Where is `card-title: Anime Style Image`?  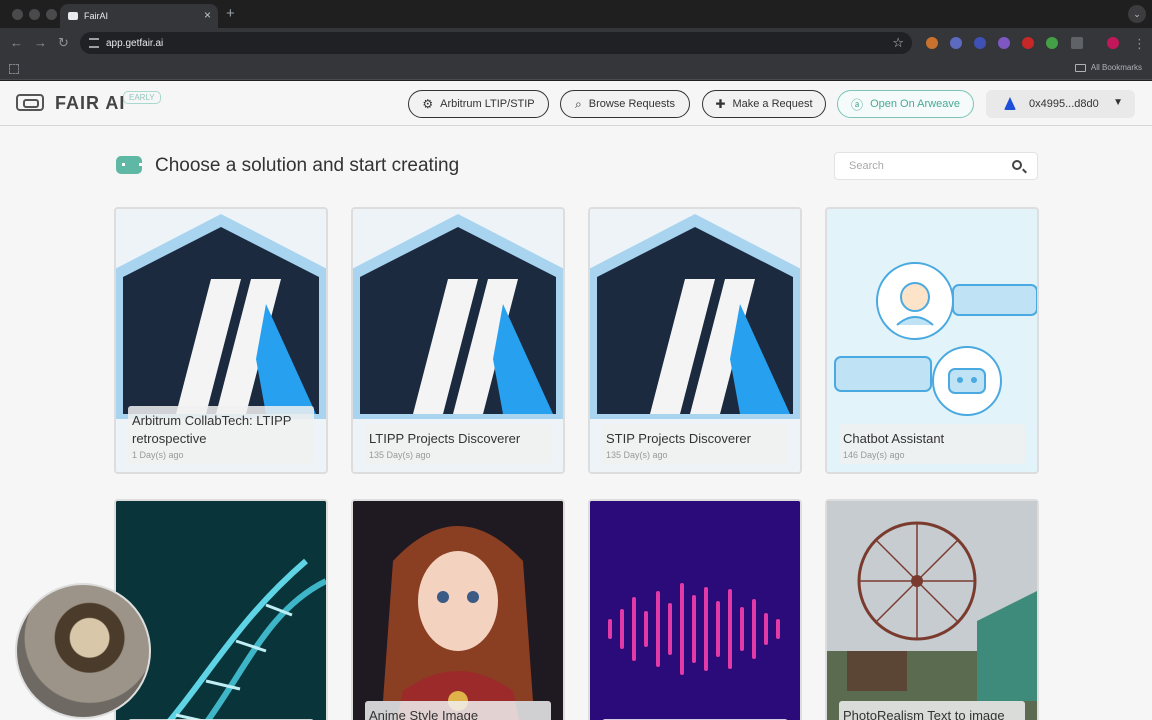
card-title: Anime Style Image is located at coordinates (424, 714).